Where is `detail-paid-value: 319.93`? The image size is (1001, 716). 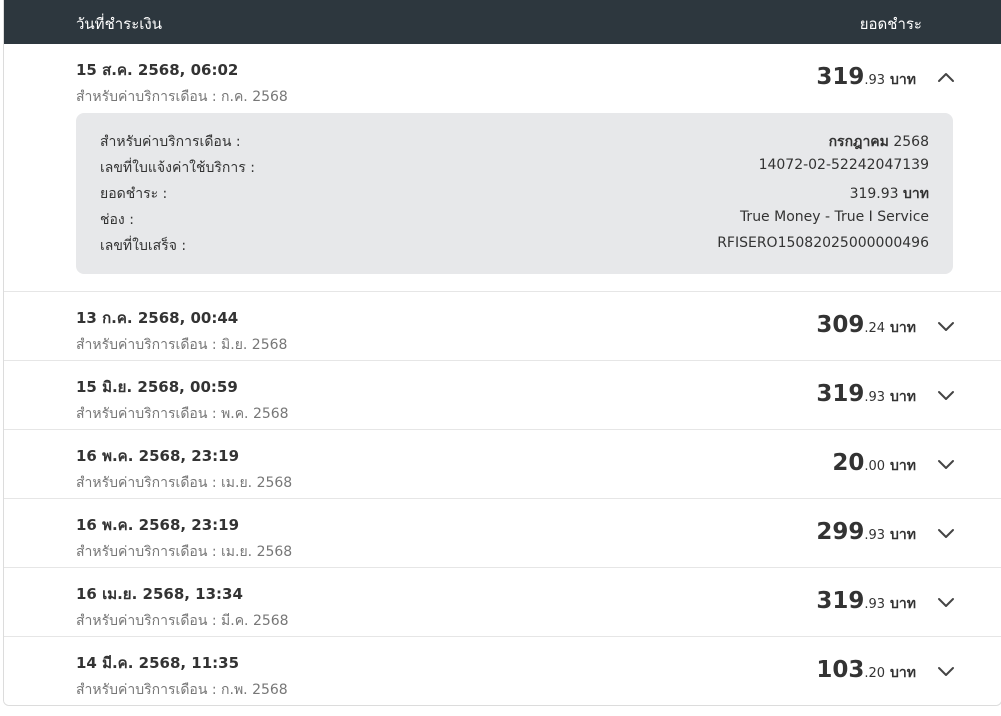 detail-paid-value: 319.93 is located at coordinates (874, 194).